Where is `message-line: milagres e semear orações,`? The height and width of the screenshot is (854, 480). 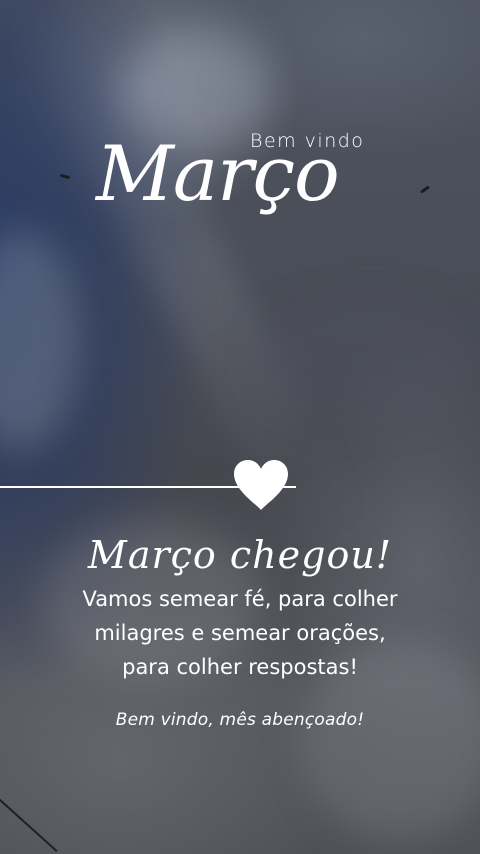 message-line: milagres e semear orações, is located at coordinates (240, 633).